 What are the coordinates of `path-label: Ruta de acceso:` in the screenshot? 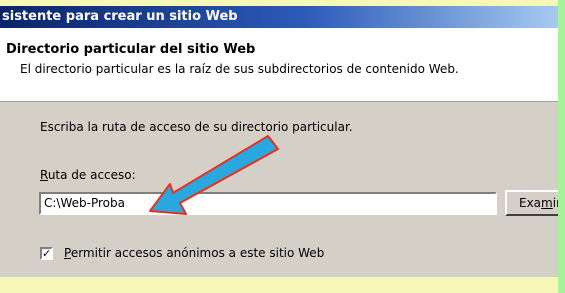 It's located at (88, 175).